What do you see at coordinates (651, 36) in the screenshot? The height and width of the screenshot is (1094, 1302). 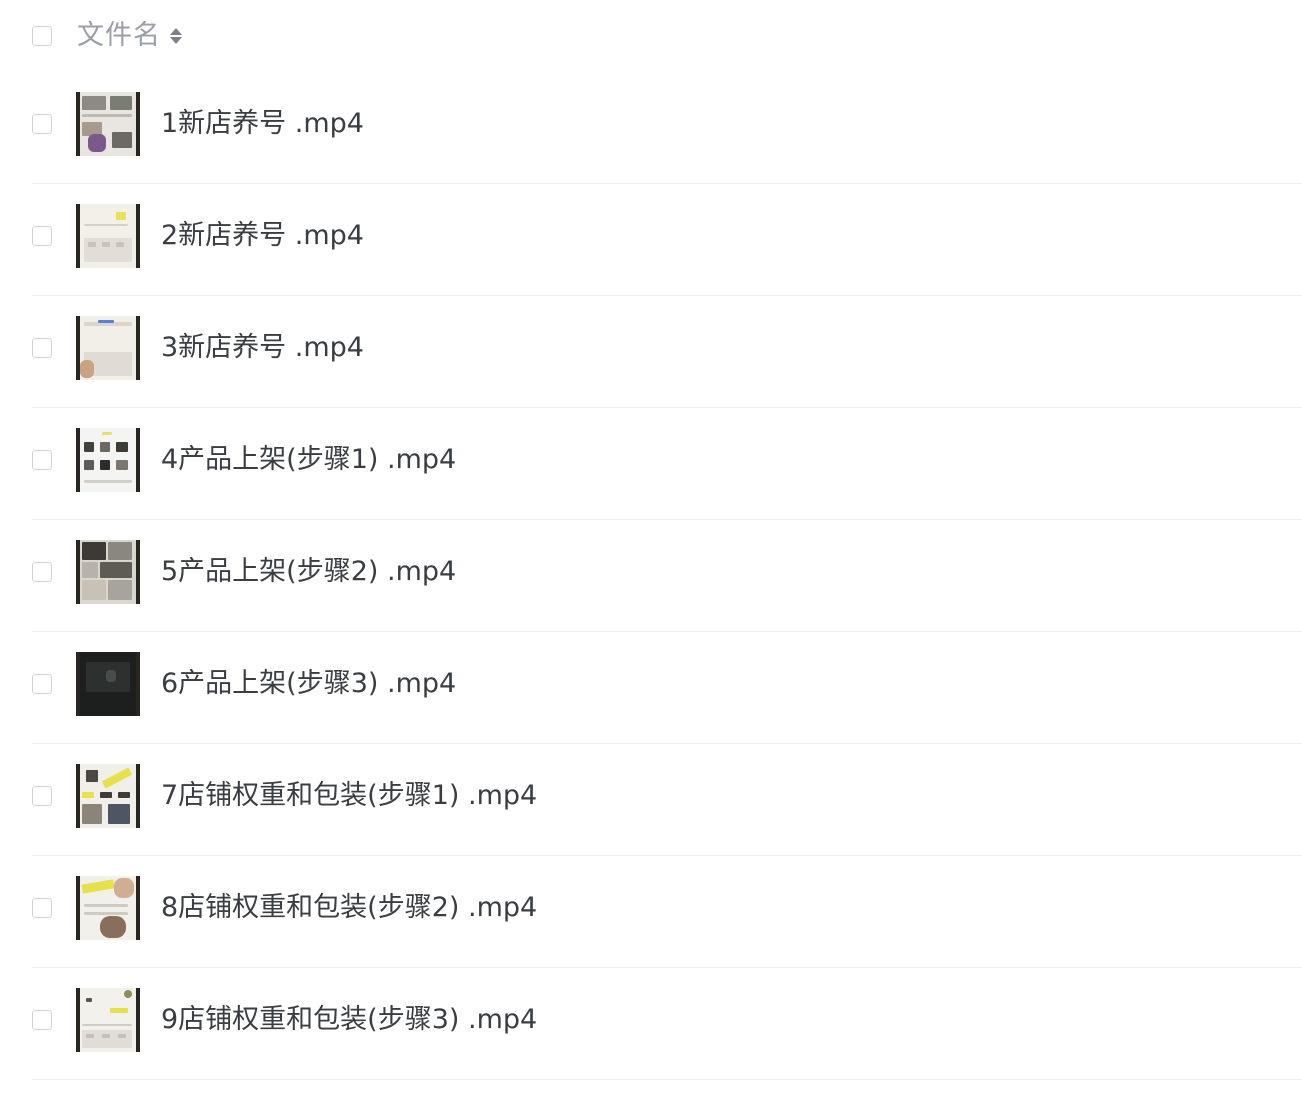 I see `list-header: 文件名` at bounding box center [651, 36].